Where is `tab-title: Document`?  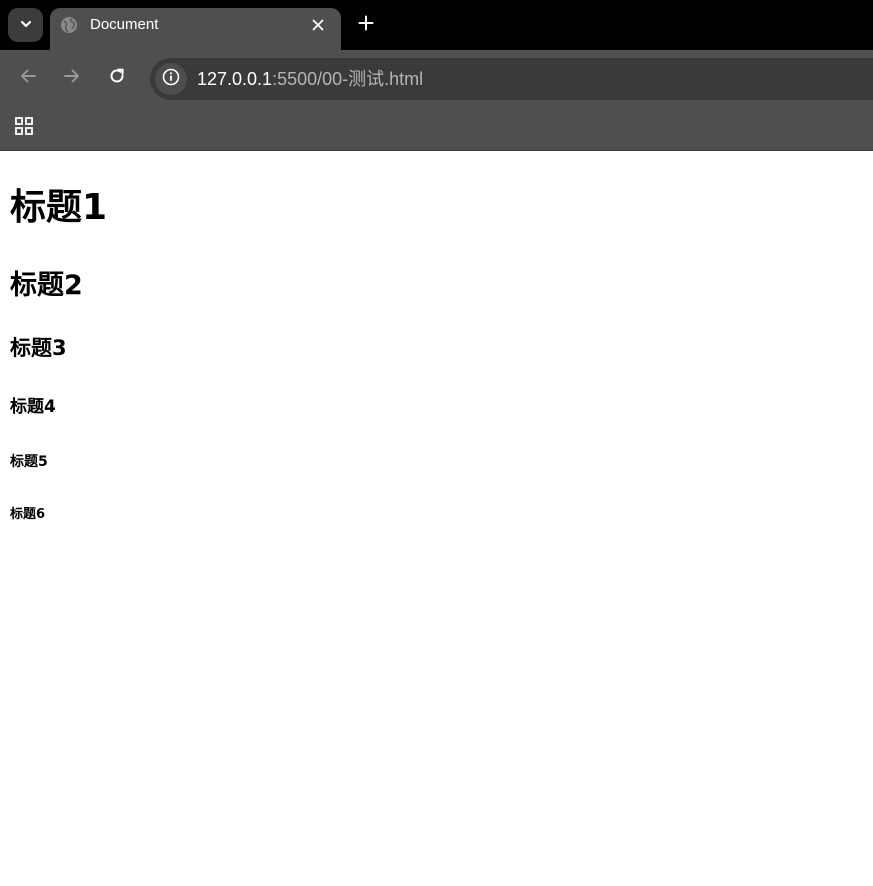
tab-title: Document is located at coordinates (124, 24).